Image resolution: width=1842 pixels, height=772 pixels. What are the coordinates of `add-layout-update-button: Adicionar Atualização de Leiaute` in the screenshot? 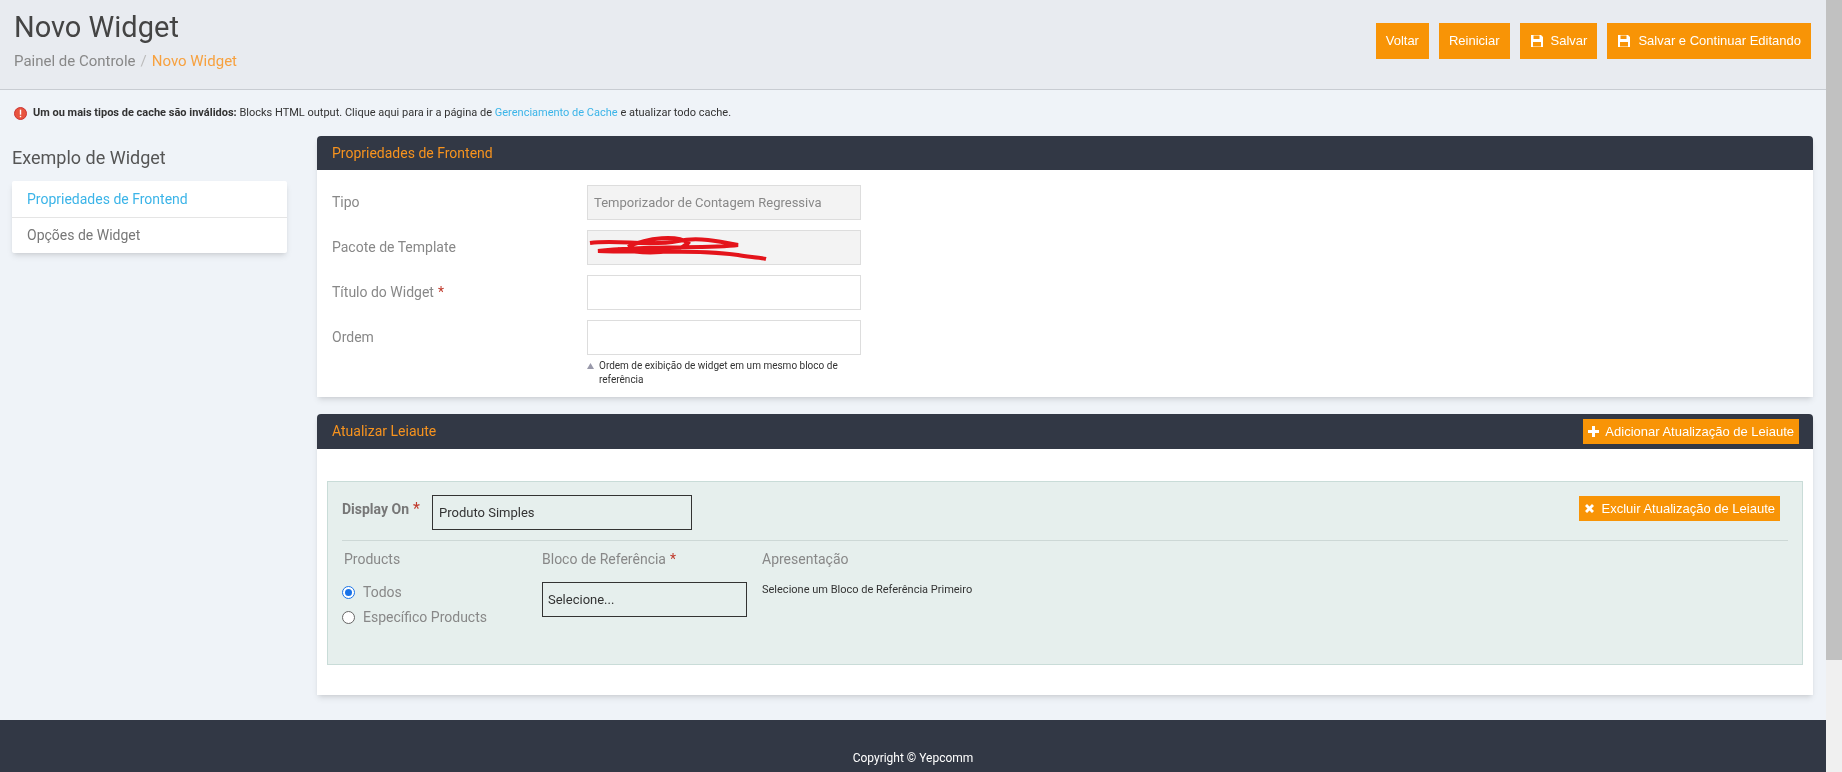 It's located at (1691, 431).